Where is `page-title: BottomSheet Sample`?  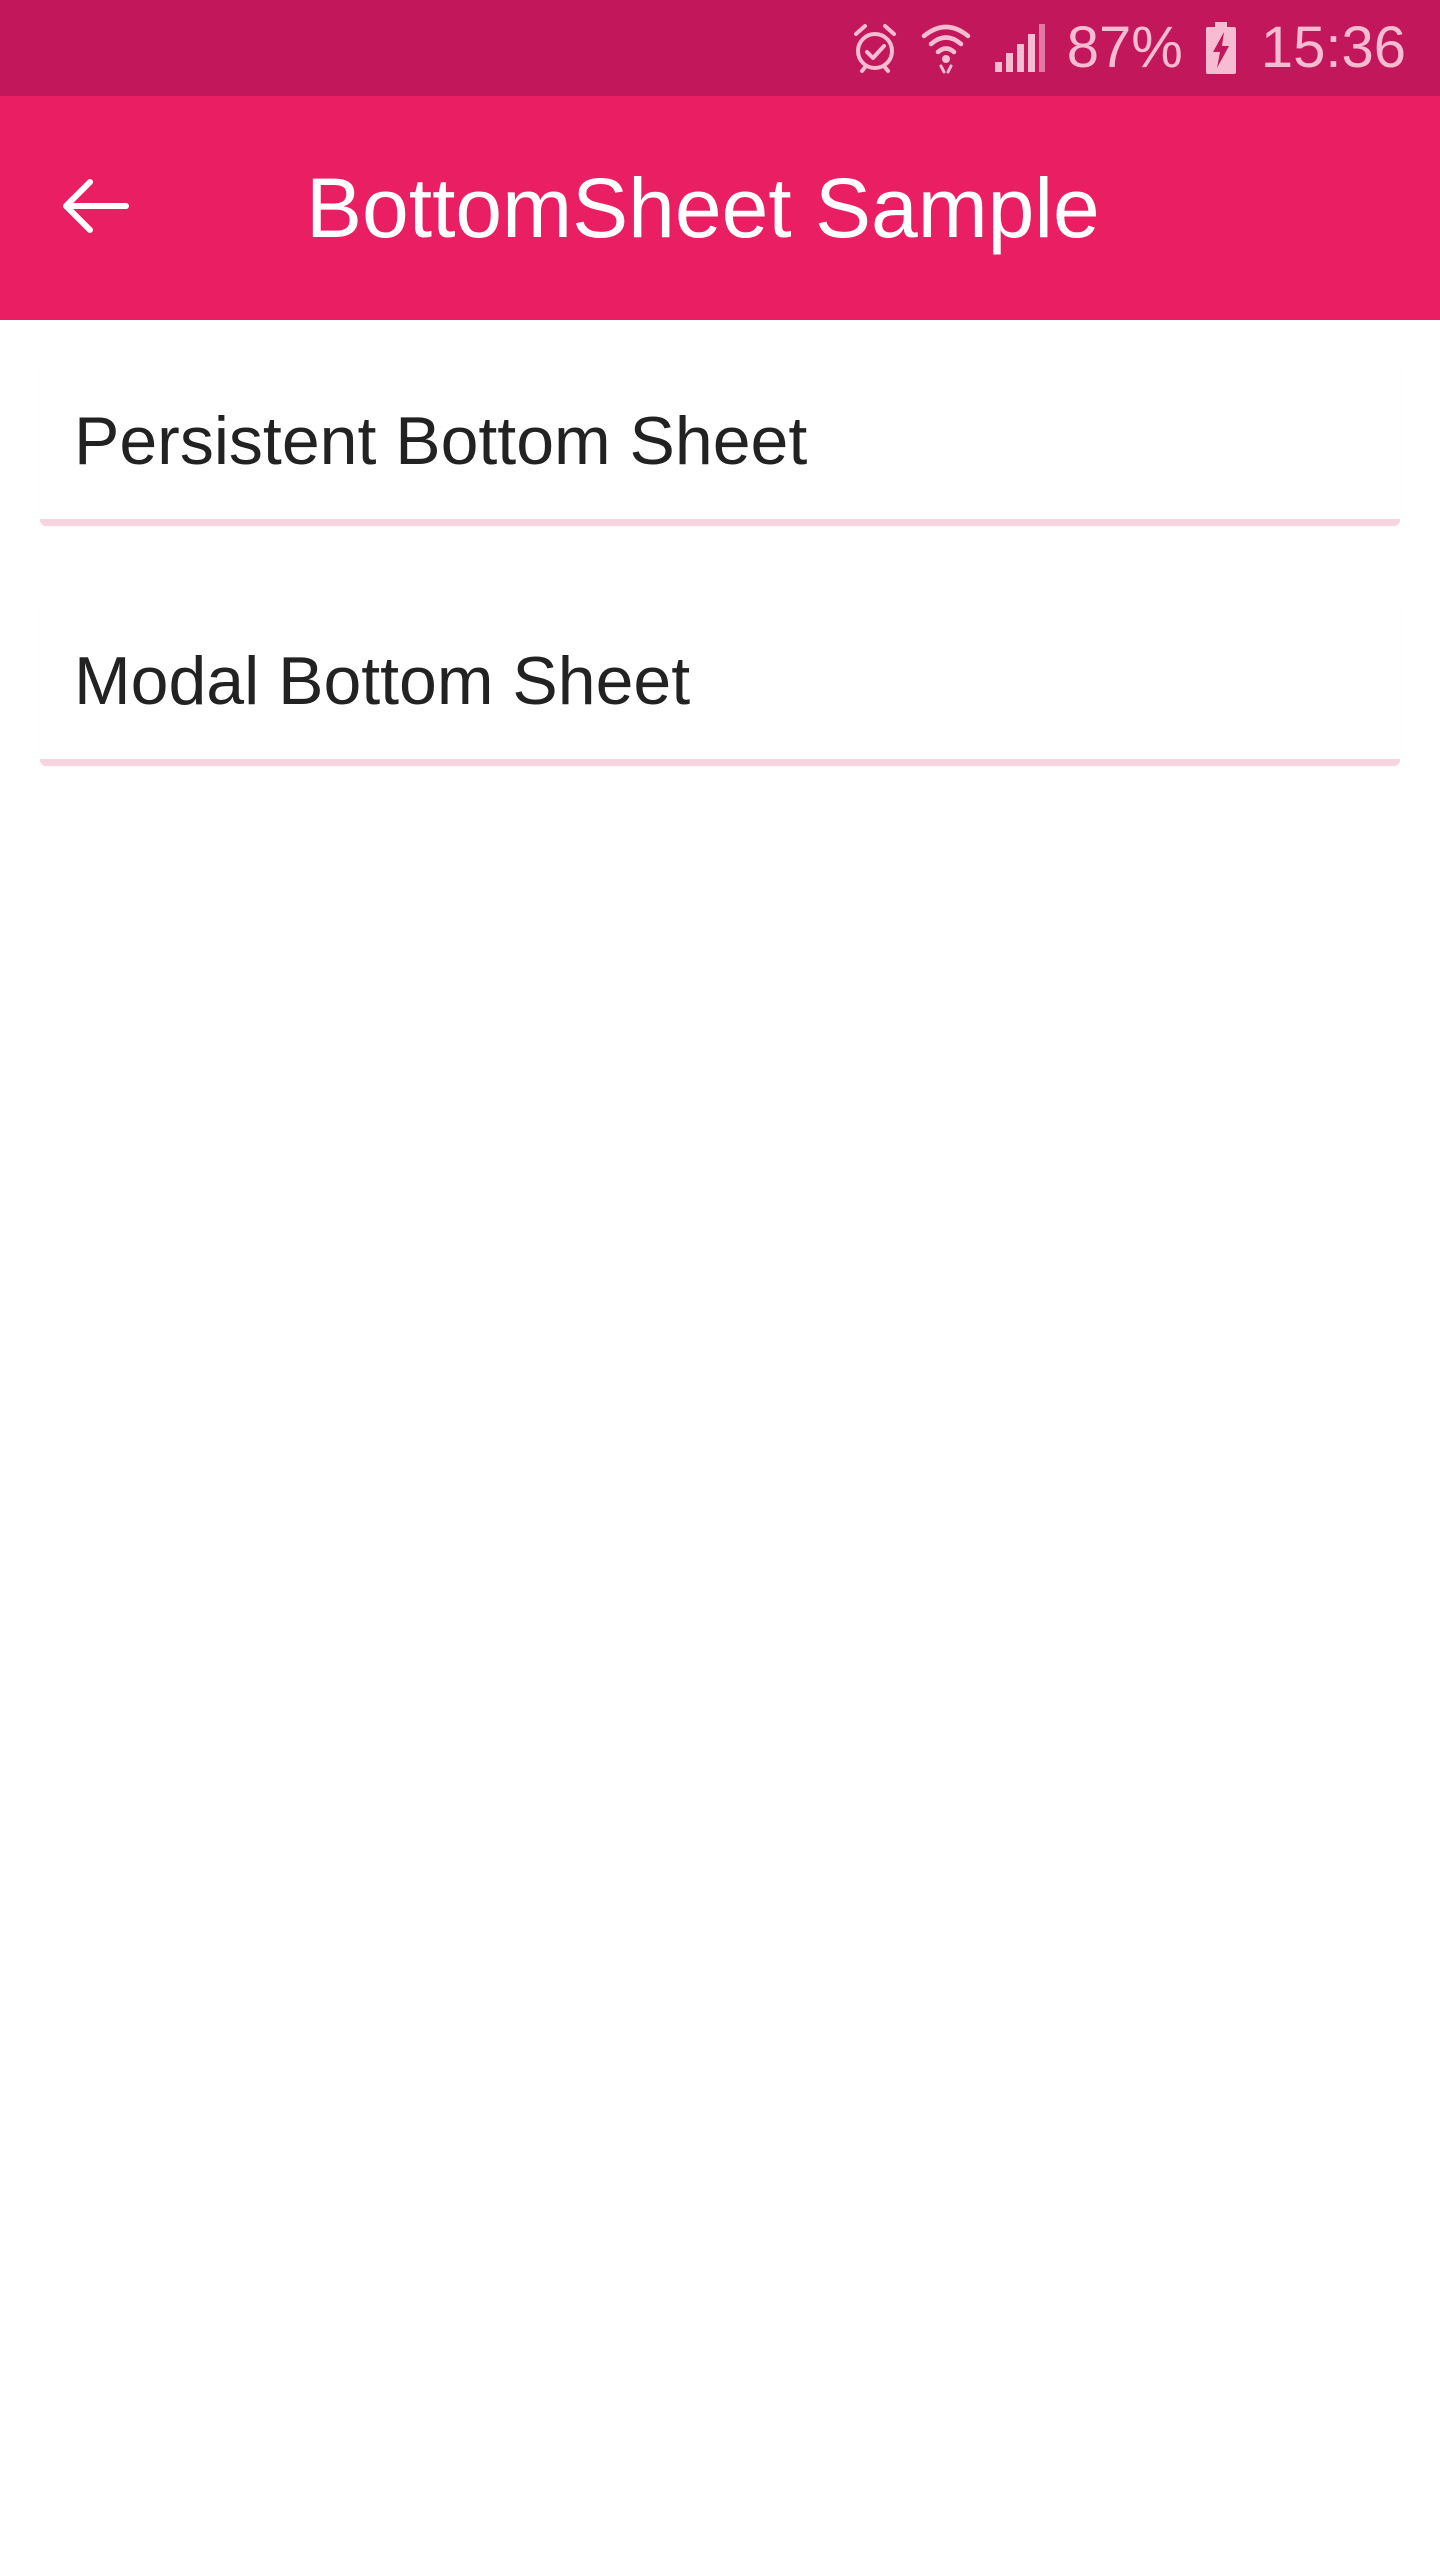 page-title: BottomSheet Sample is located at coordinates (703, 208).